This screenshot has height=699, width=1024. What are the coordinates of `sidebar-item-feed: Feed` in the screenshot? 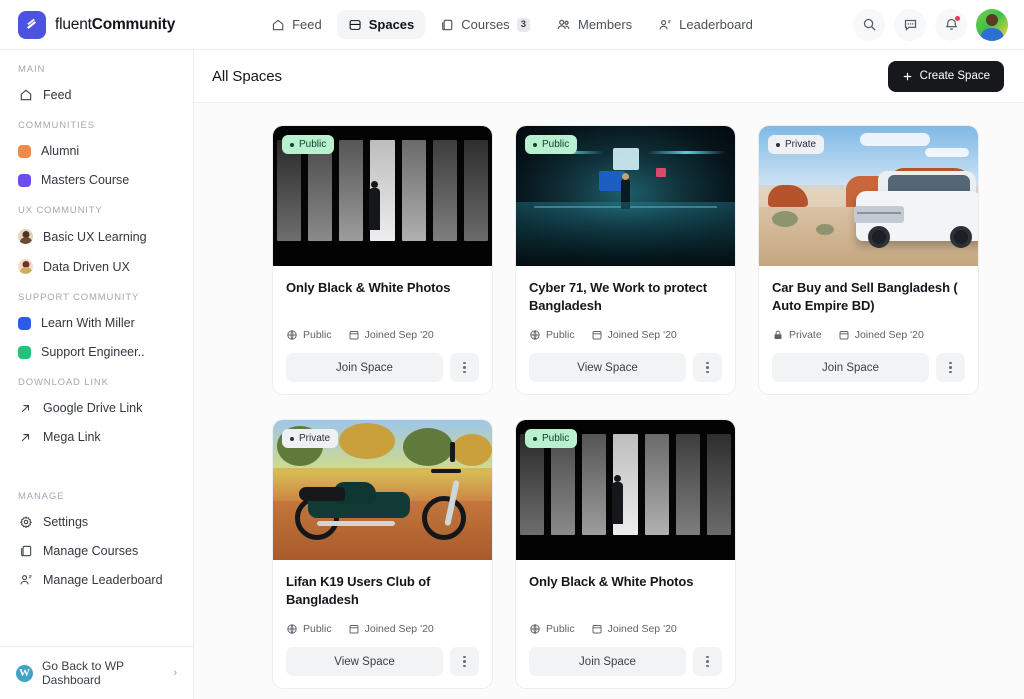 It's located at (96, 95).